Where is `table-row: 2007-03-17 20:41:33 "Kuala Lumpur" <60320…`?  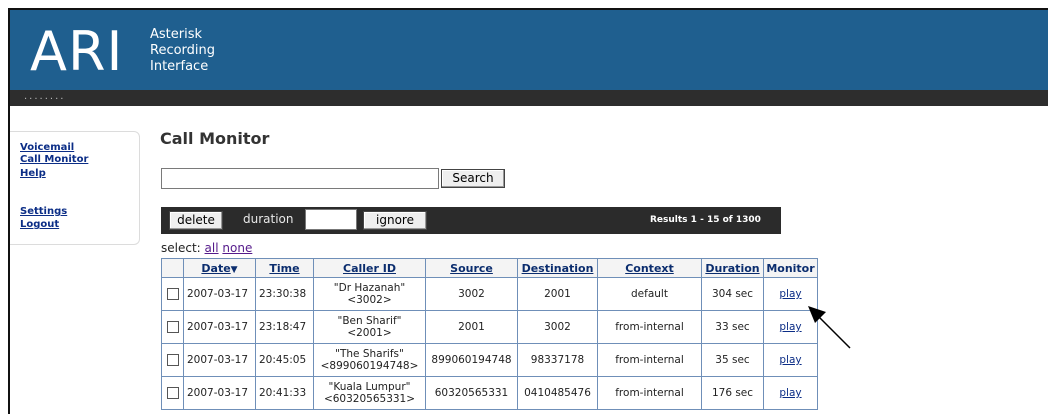 table-row: 2007-03-17 20:41:33 "Kuala Lumpur" <60320… is located at coordinates (489, 393).